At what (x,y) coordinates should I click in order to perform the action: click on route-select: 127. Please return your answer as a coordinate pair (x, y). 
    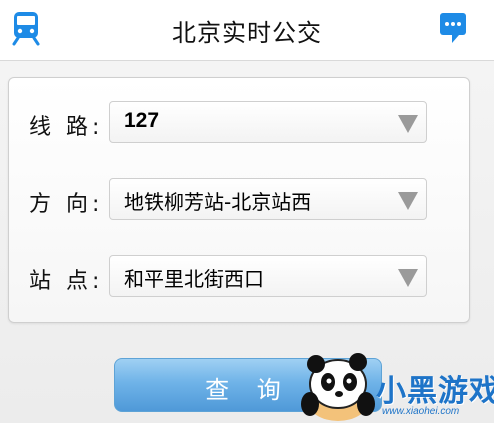
    Looking at the image, I should click on (268, 122).